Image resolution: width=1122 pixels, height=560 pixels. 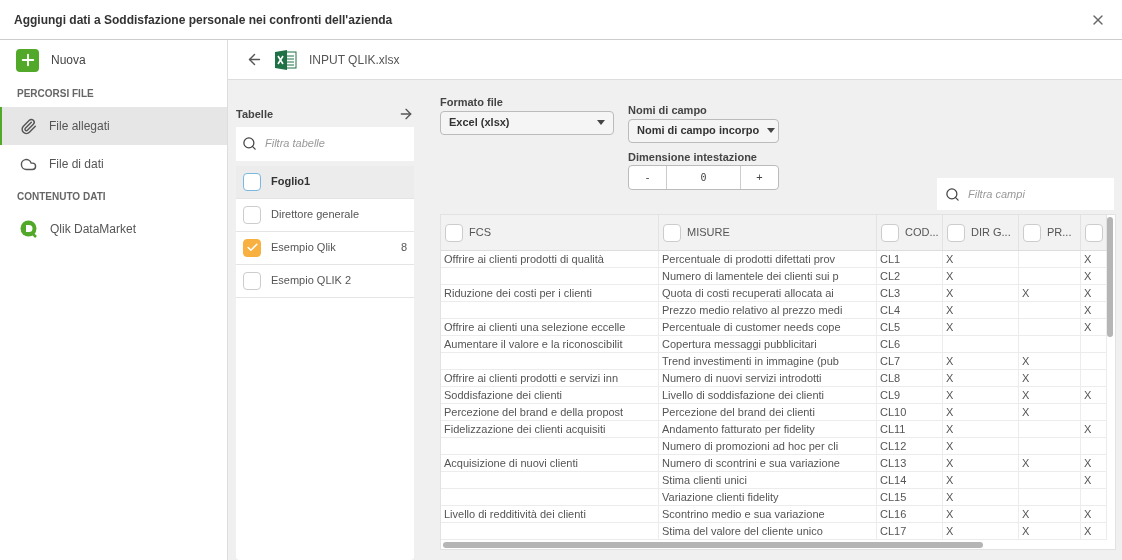 What do you see at coordinates (511, 463) in the screenshot?
I see `table-cell: Acquisizione di nuovi clienti` at bounding box center [511, 463].